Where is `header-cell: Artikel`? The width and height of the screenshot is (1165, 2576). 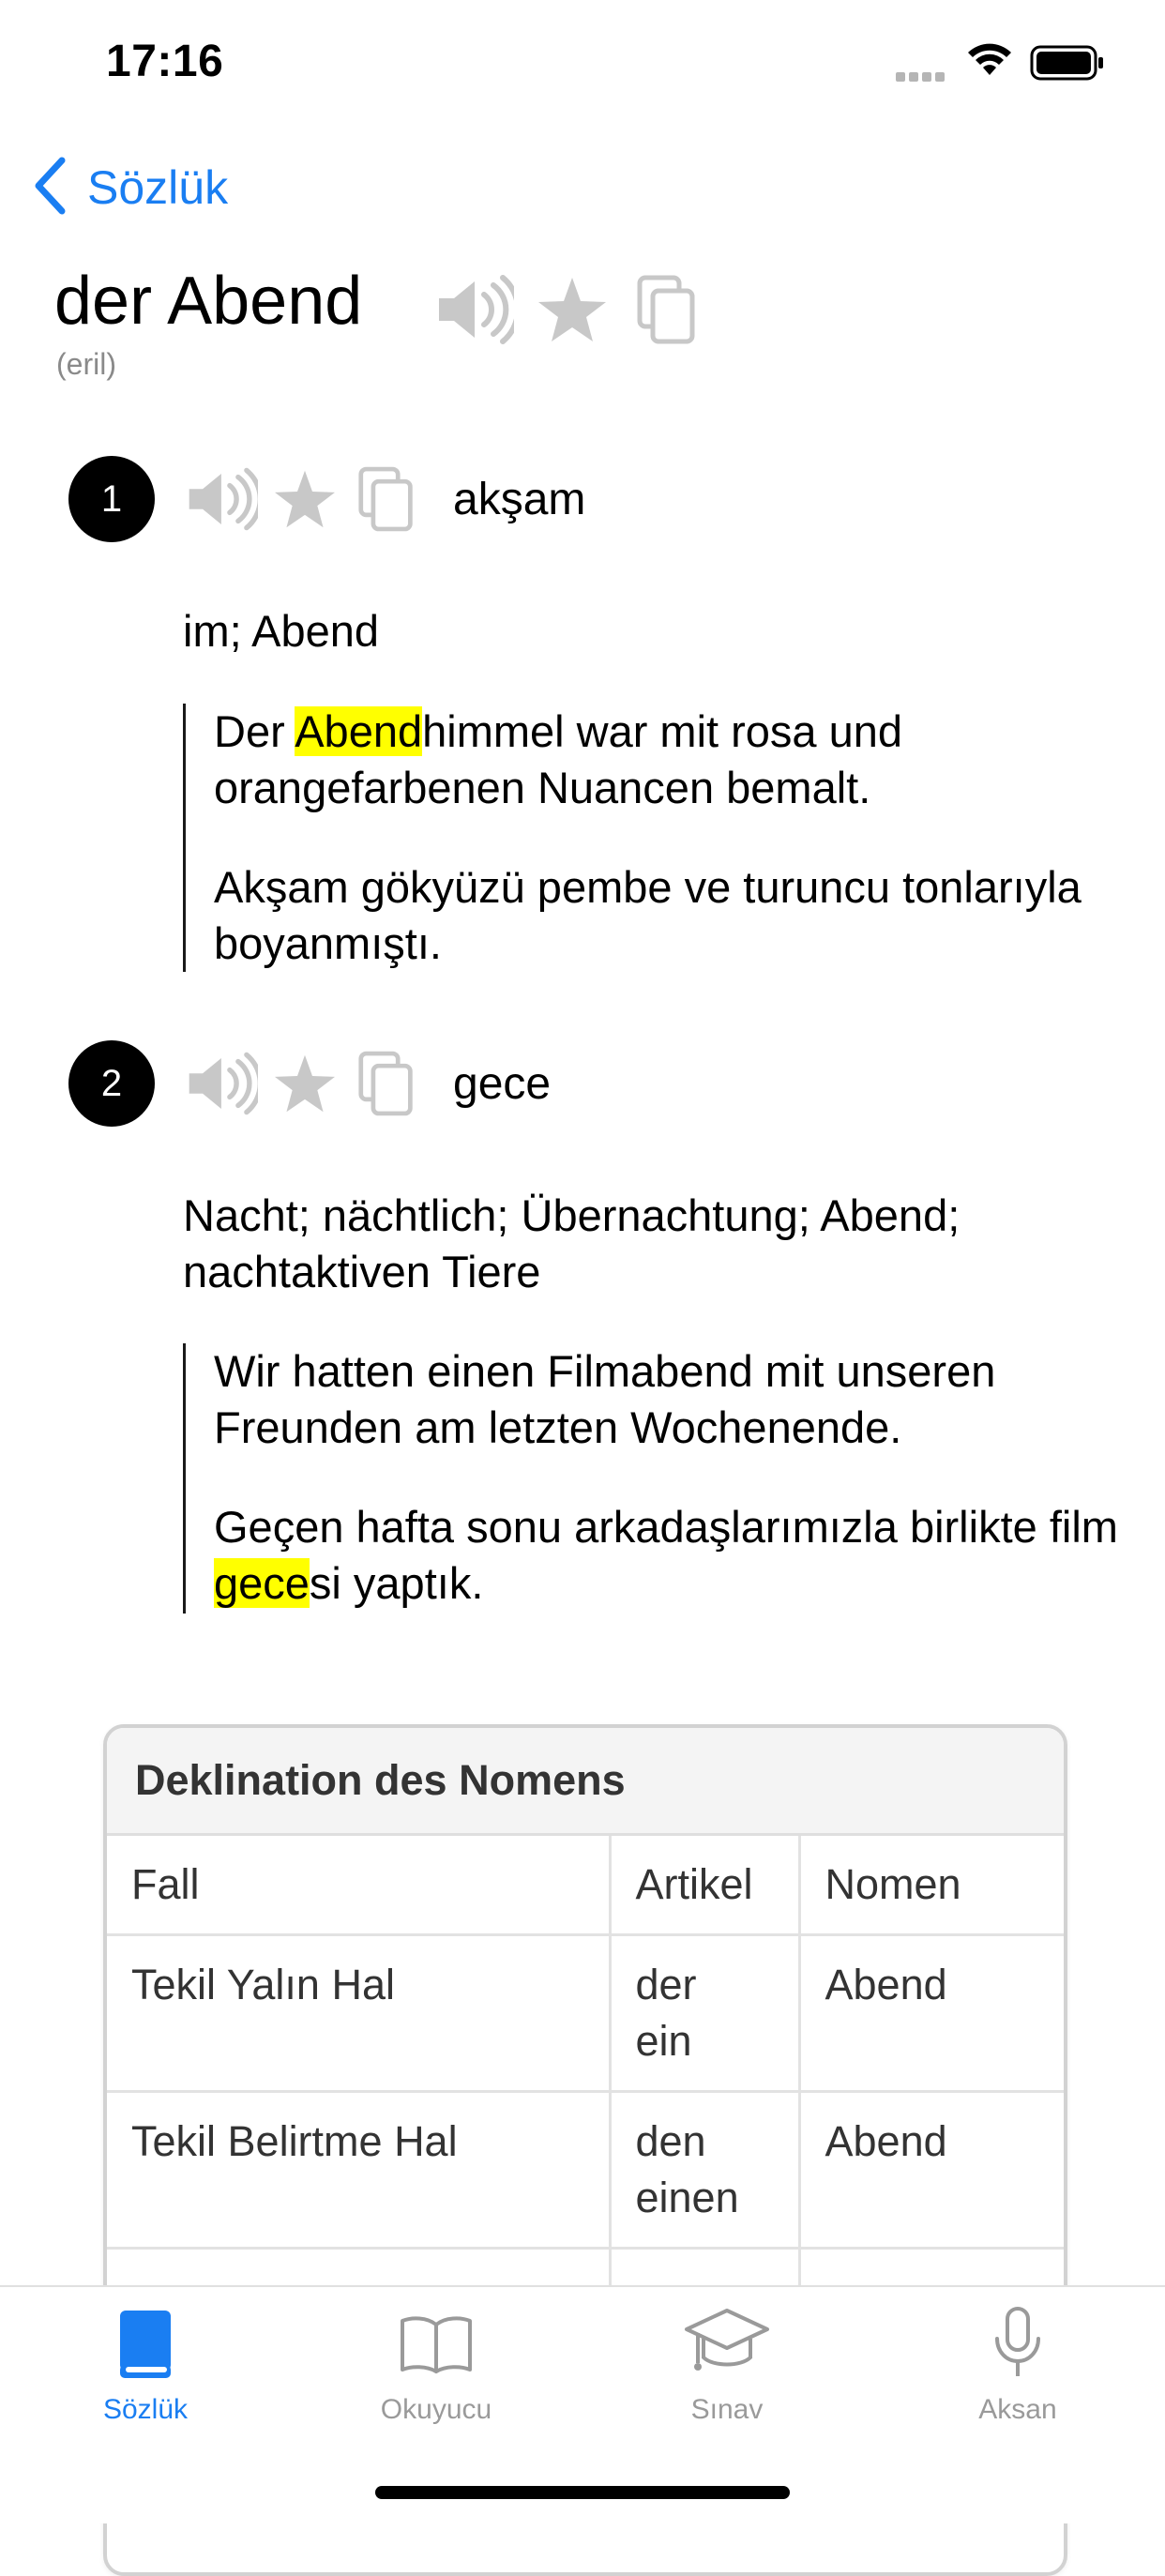
header-cell: Artikel is located at coordinates (705, 1886).